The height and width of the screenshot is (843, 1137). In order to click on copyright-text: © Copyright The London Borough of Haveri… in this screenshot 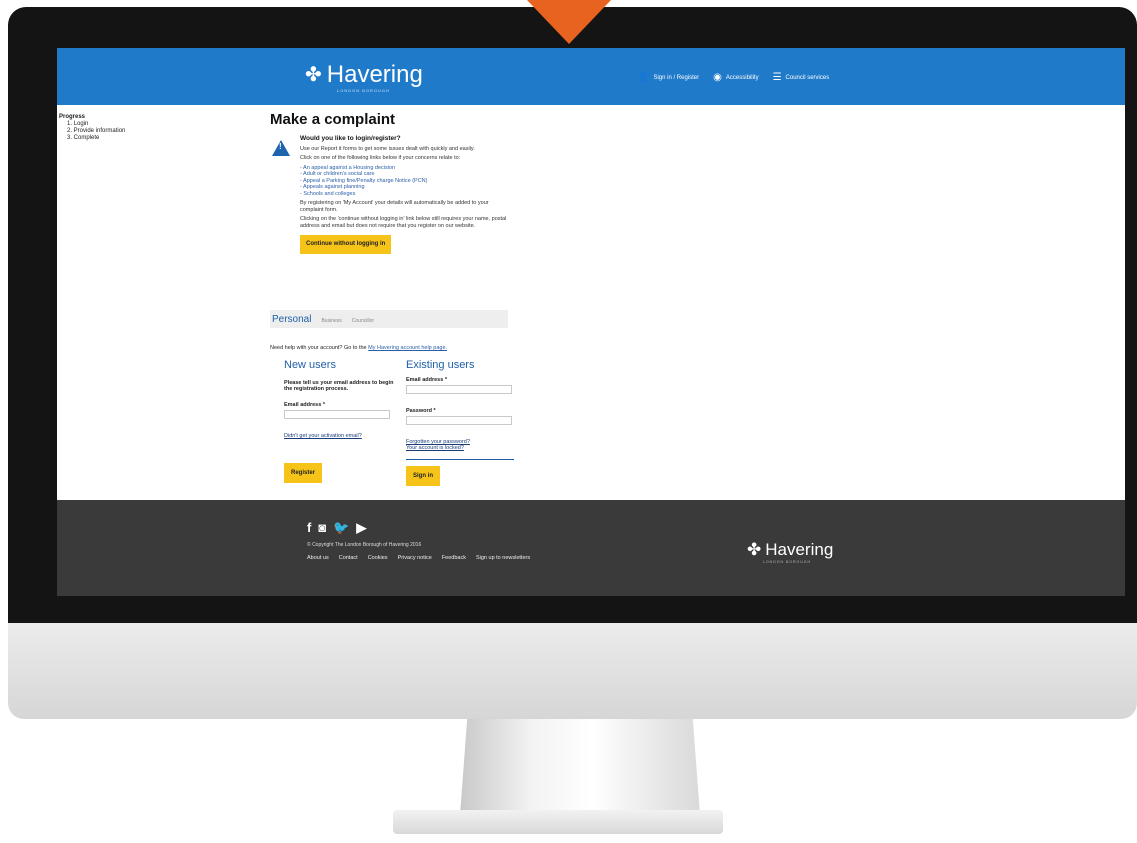, I will do `click(364, 545)`.